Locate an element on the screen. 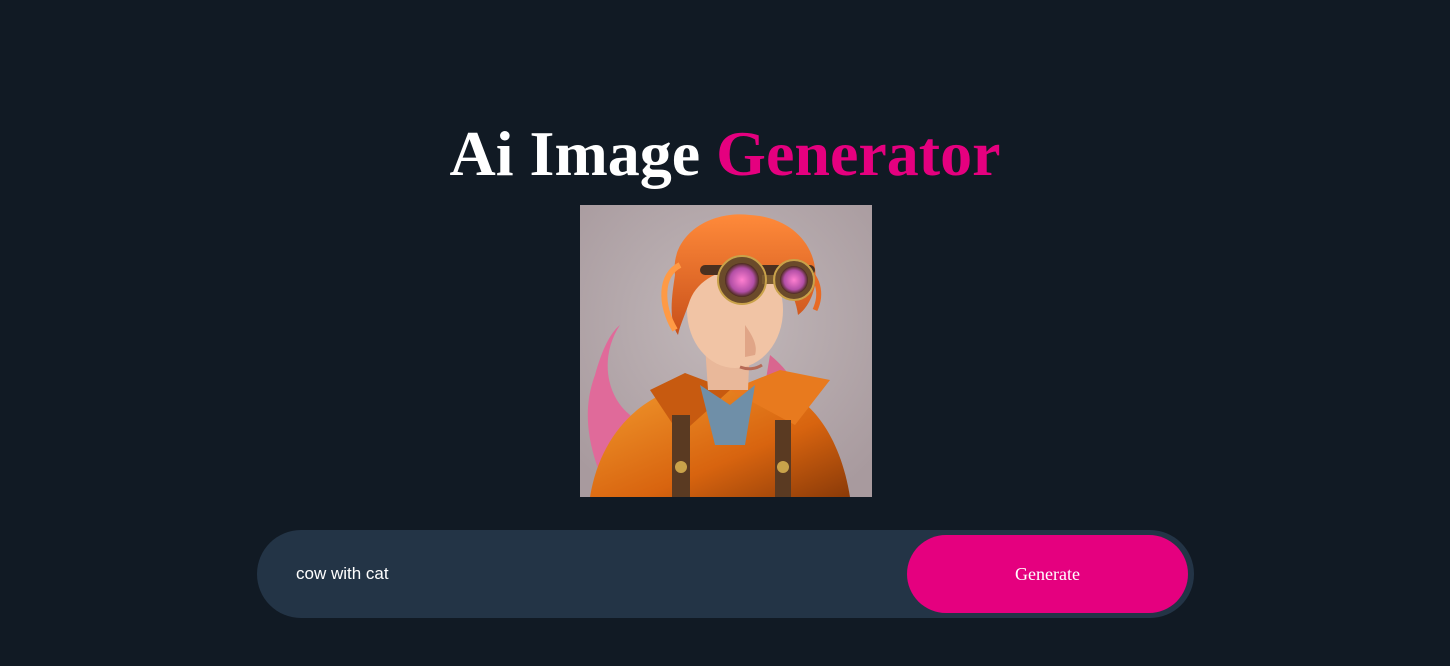 This screenshot has width=1450, height=666. generated-image-artwork is located at coordinates (726, 351).